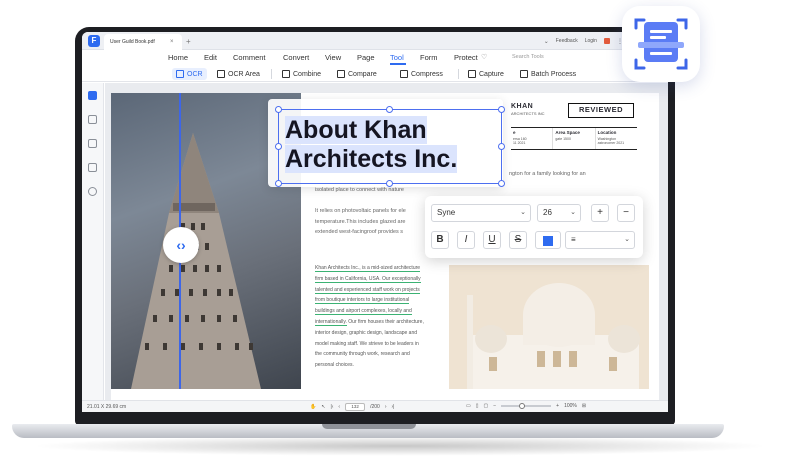 The height and width of the screenshot is (464, 809). I want to click on combine-button: Combine, so click(301, 74).